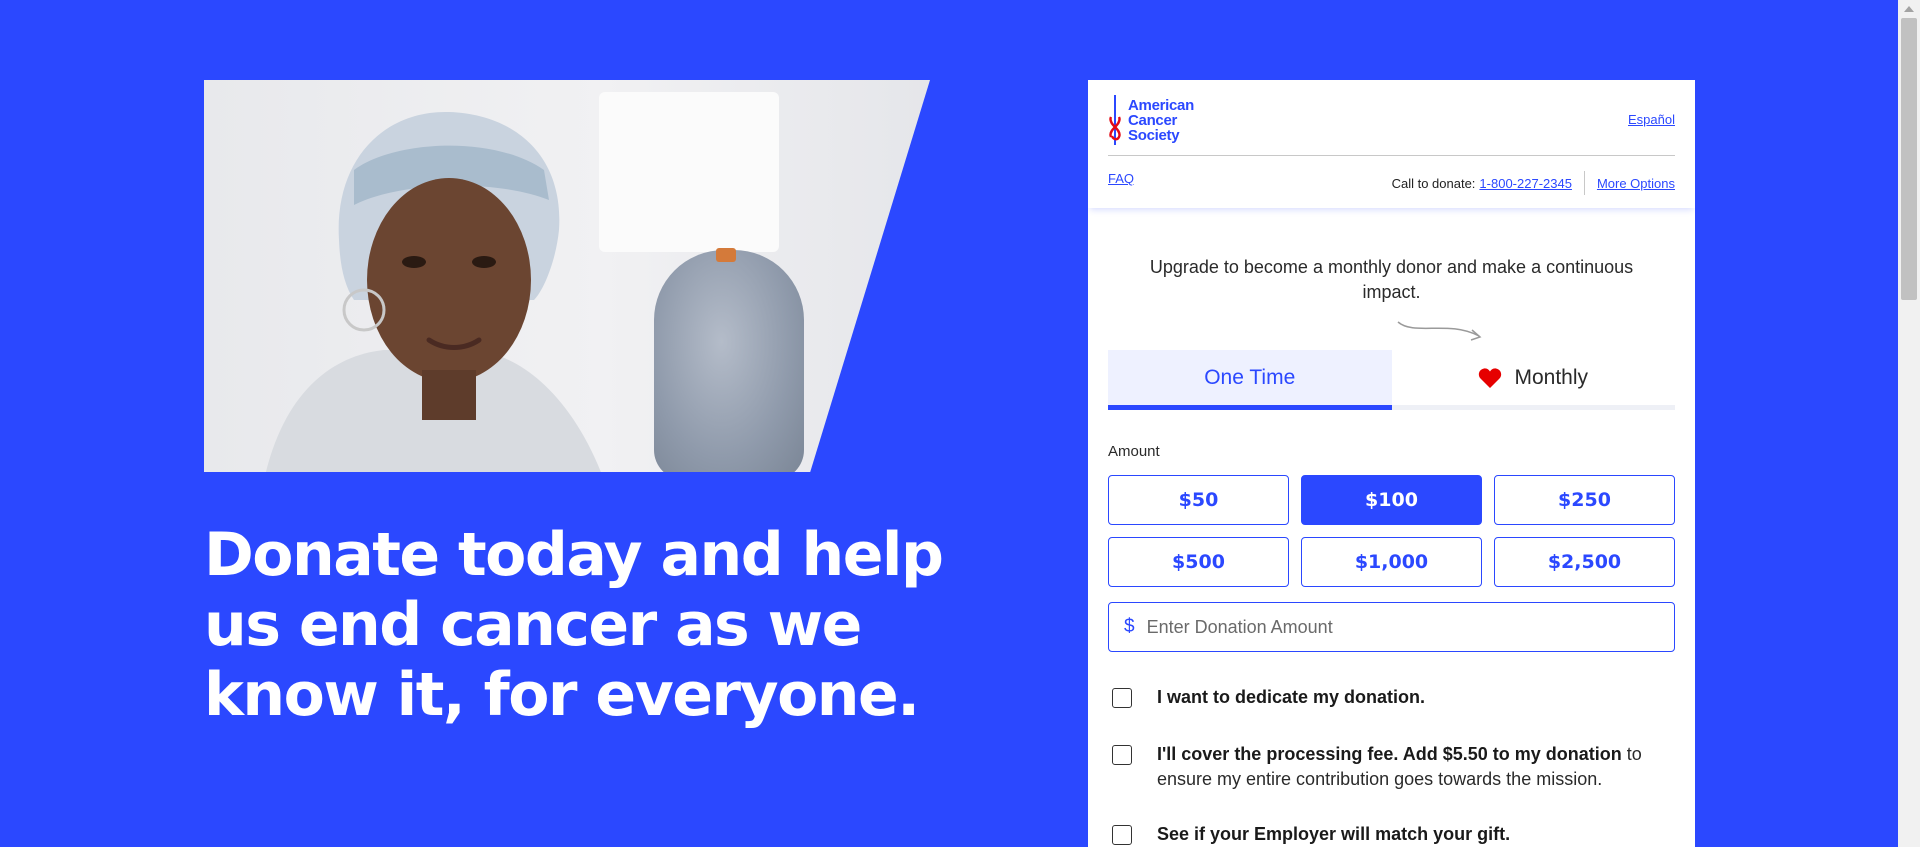  I want to click on header-divider, so click(1391, 155).